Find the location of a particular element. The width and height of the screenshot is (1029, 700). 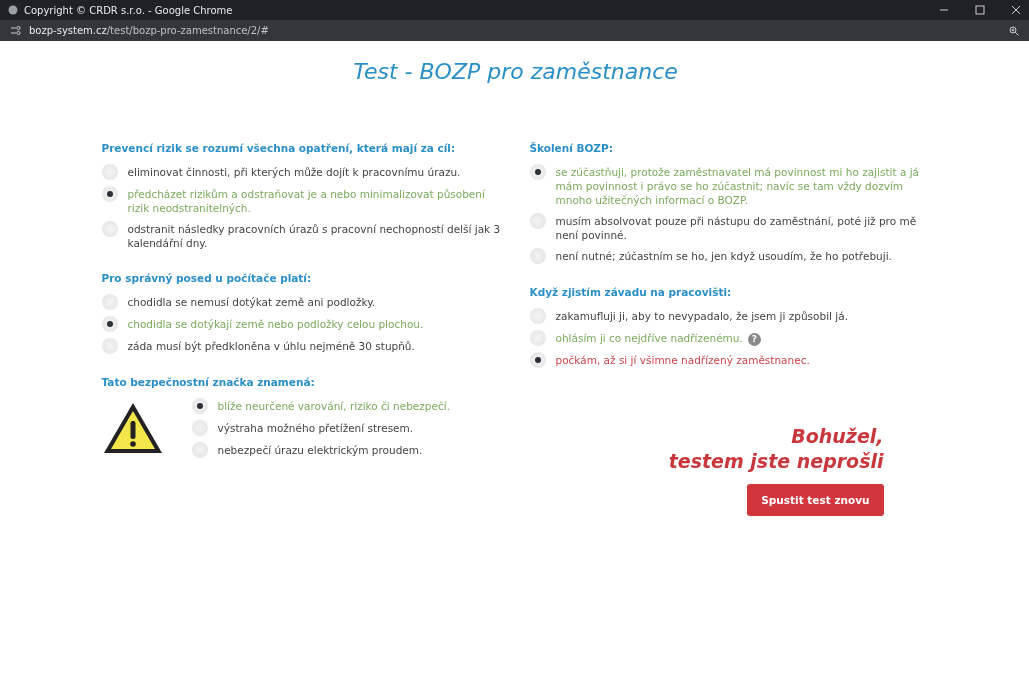

answer-text: počkám, až si jí všimne nadřízený zaměstnanec. is located at coordinates (682, 360).